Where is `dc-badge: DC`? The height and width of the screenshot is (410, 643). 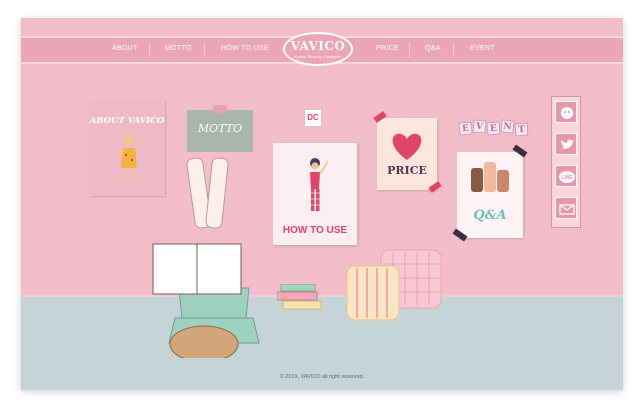 dc-badge: DC is located at coordinates (313, 118).